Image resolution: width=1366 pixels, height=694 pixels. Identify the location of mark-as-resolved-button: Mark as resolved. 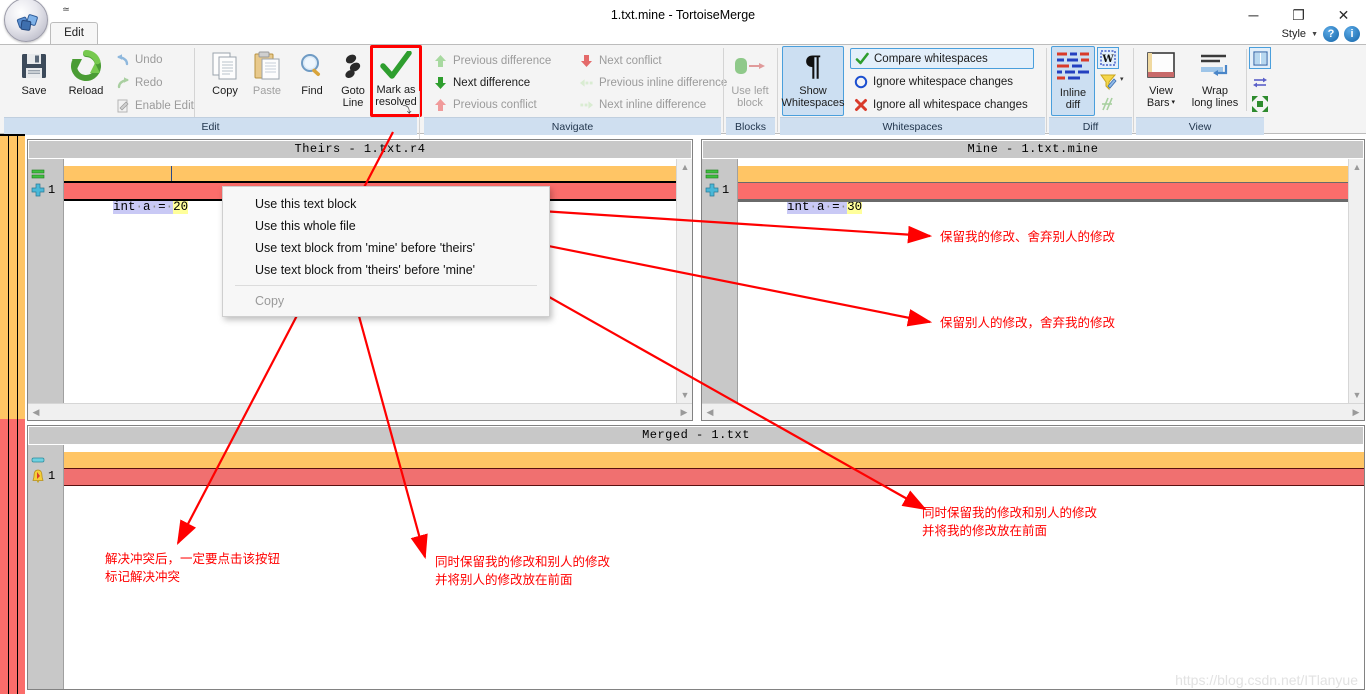
(396, 81).